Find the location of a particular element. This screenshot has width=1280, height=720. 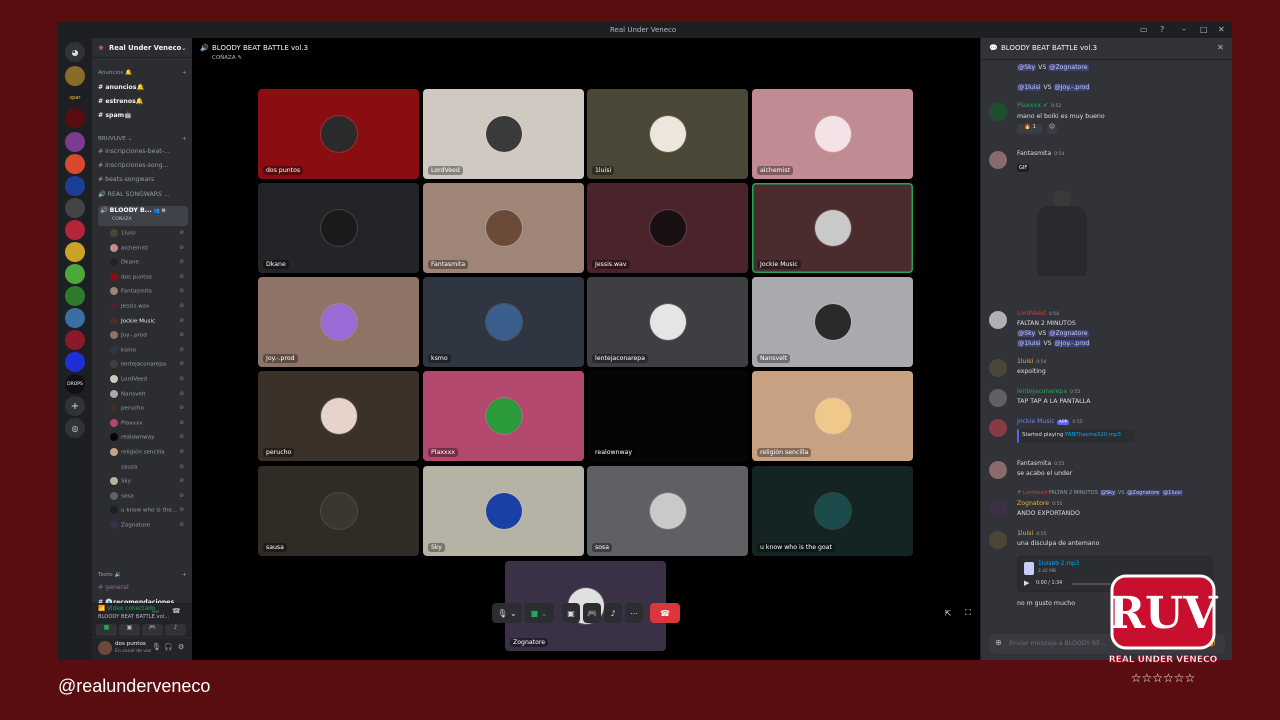

reaction: 🔥 1 is located at coordinates (1030, 129).